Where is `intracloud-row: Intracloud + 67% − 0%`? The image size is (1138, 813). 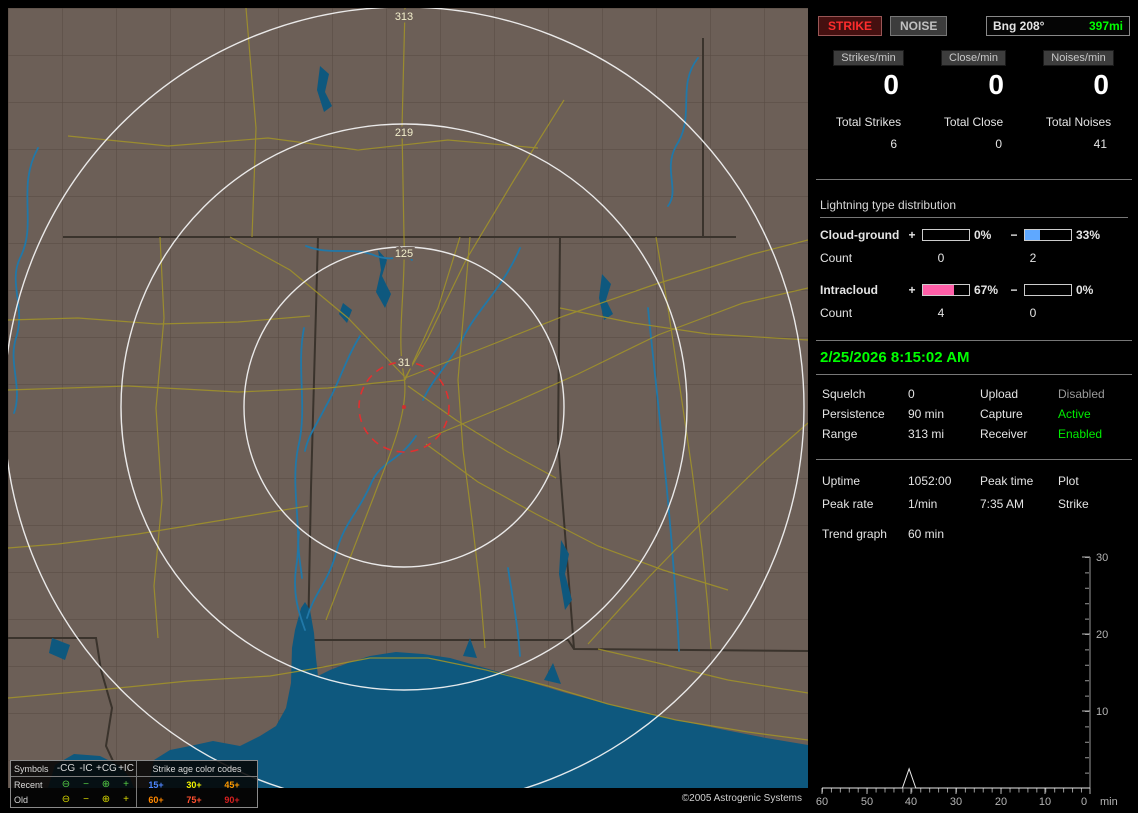
intracloud-row: Intracloud + 67% − 0% is located at coordinates (974, 290).